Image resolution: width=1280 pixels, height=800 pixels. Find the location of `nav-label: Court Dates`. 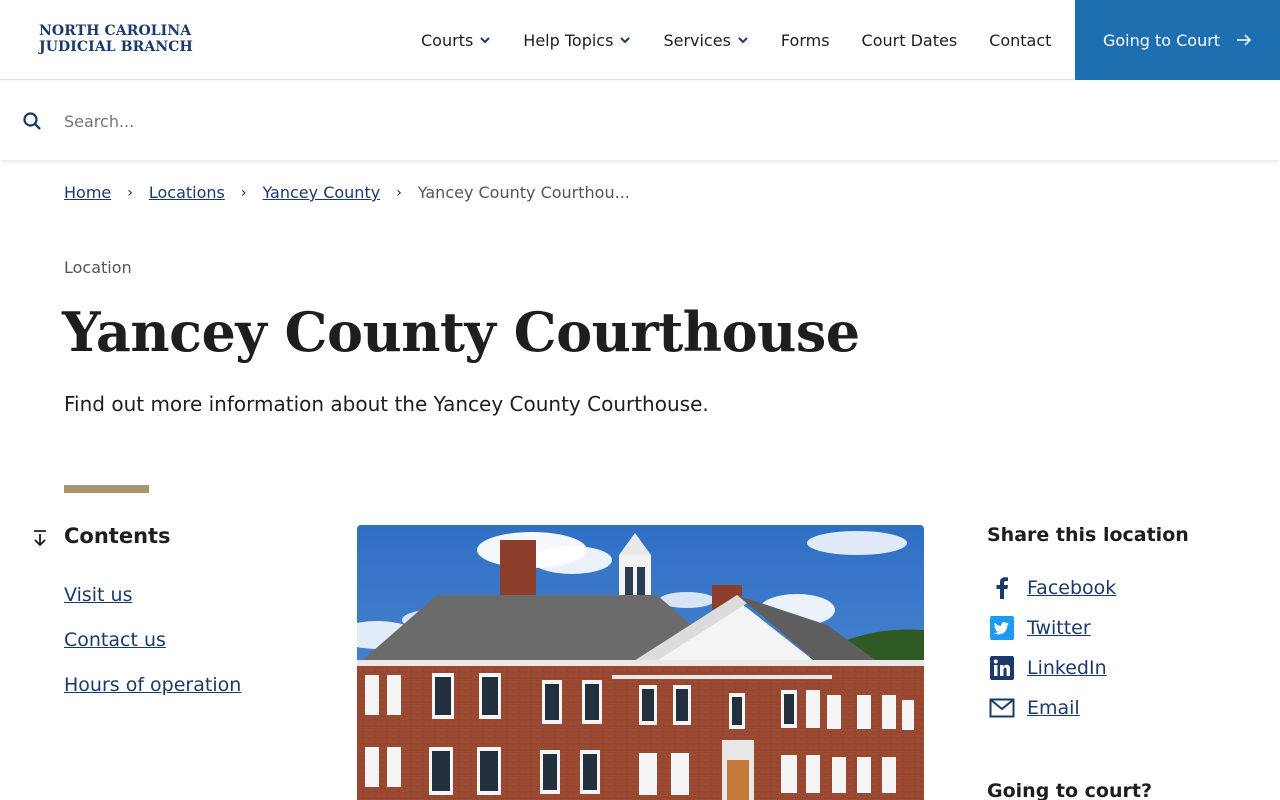

nav-label: Court Dates is located at coordinates (909, 40).